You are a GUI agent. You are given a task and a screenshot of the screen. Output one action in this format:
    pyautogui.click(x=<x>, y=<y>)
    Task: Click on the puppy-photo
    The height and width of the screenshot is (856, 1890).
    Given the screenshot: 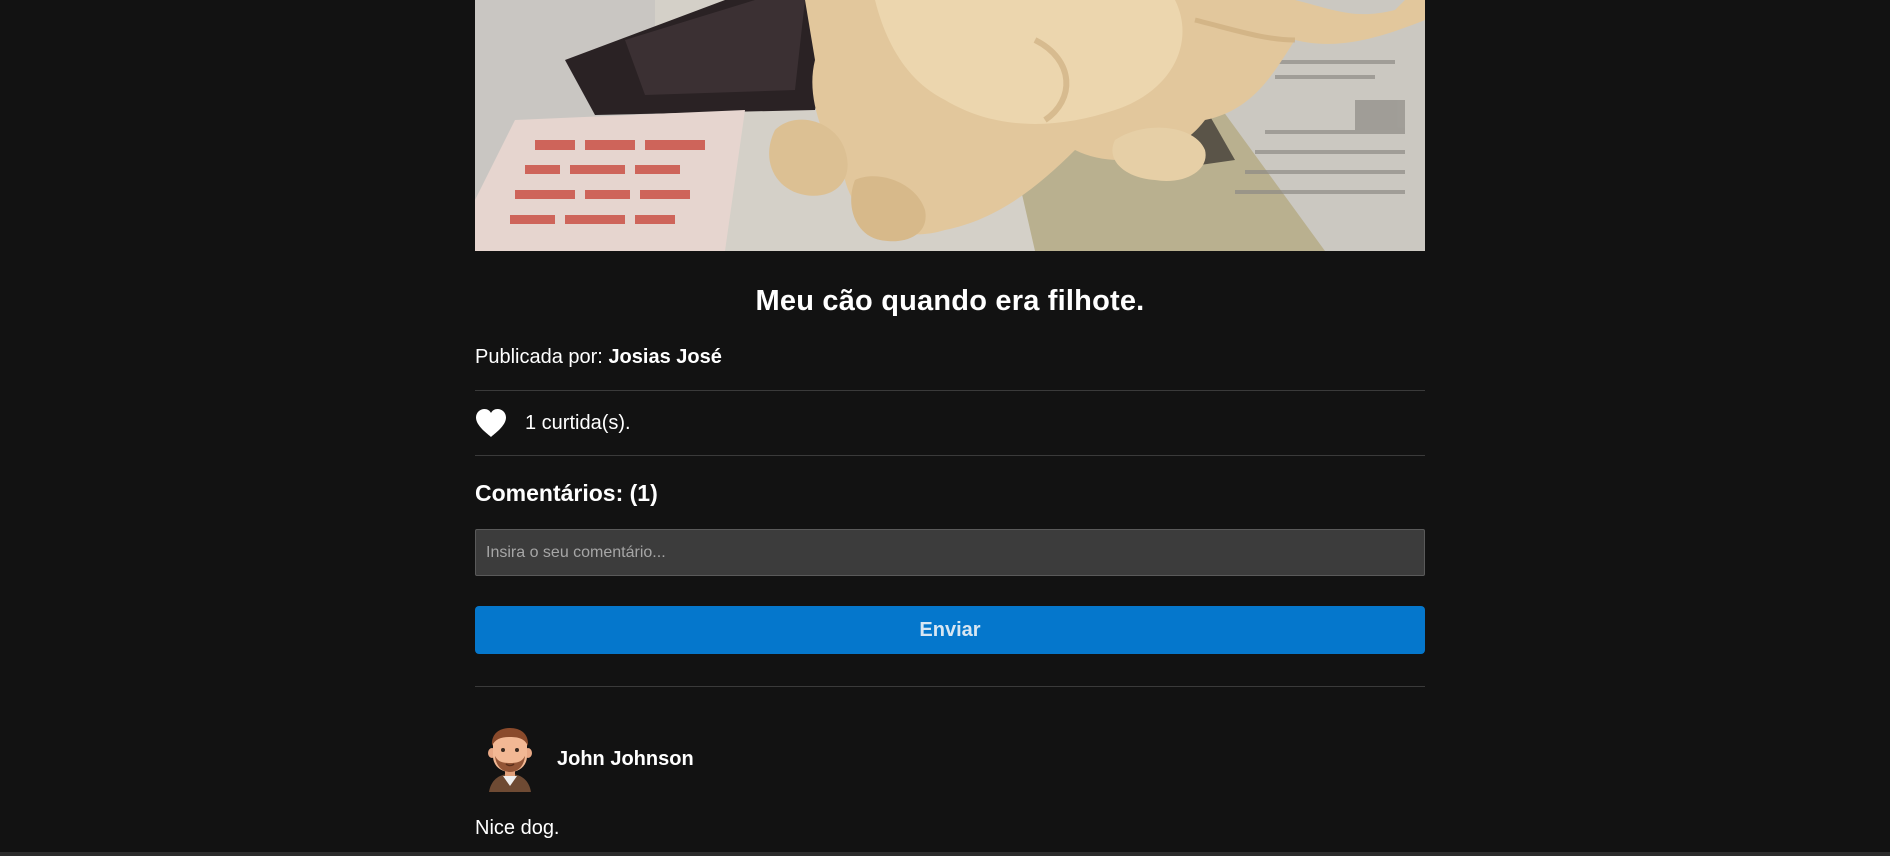 What is the action you would take?
    pyautogui.click(x=950, y=125)
    